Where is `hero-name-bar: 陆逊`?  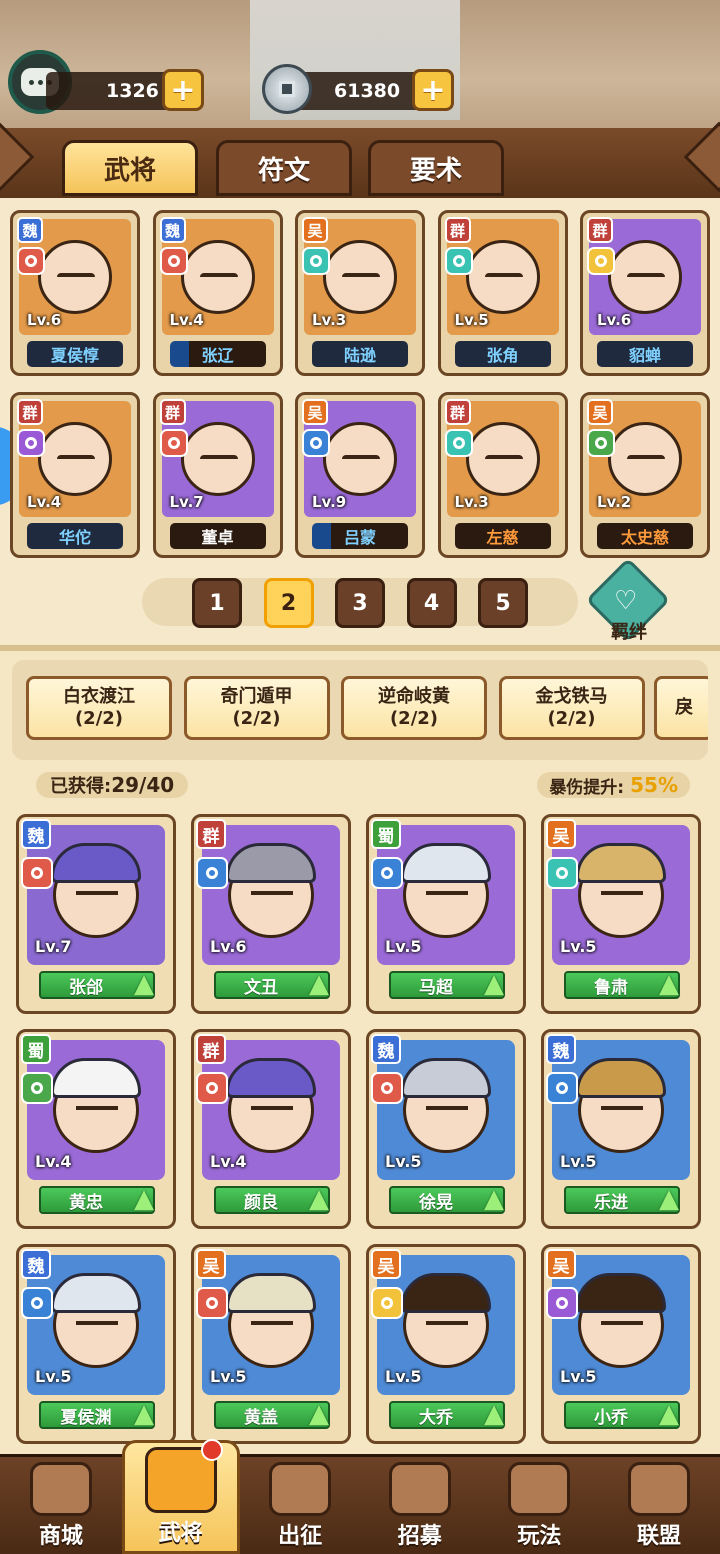 hero-name-bar: 陆逊 is located at coordinates (360, 354).